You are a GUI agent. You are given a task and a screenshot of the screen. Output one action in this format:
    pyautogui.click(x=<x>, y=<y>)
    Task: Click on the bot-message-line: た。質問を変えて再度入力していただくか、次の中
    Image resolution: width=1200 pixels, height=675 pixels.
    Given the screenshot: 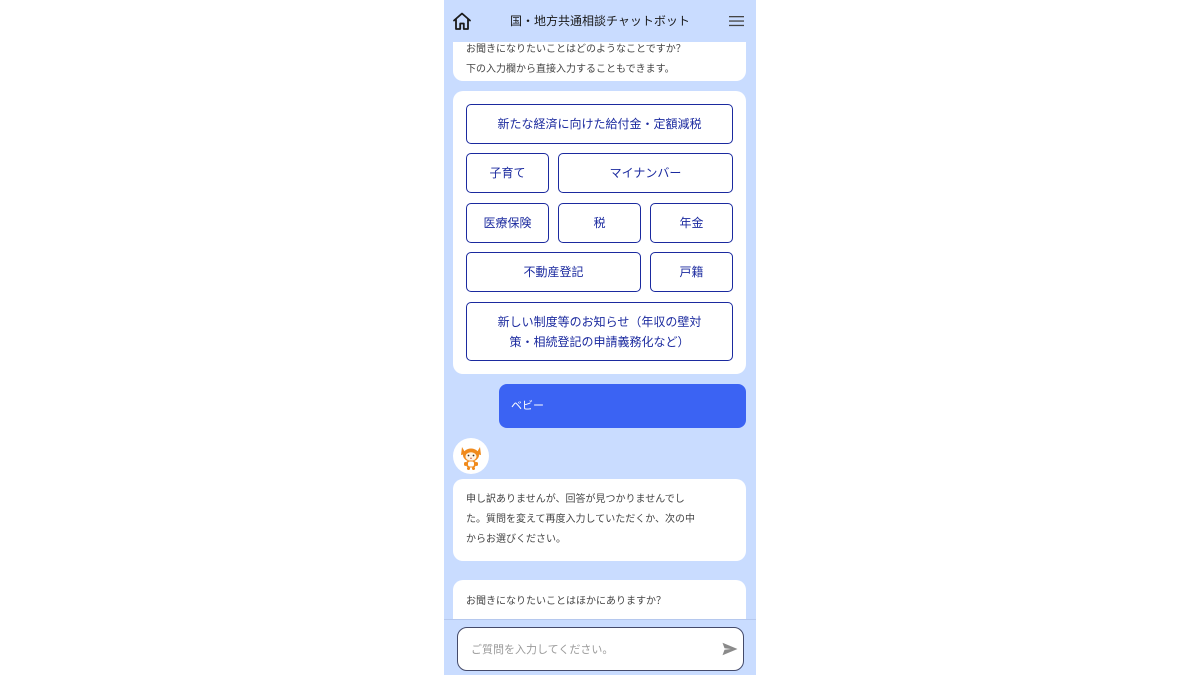 What is the action you would take?
    pyautogui.click(x=580, y=519)
    